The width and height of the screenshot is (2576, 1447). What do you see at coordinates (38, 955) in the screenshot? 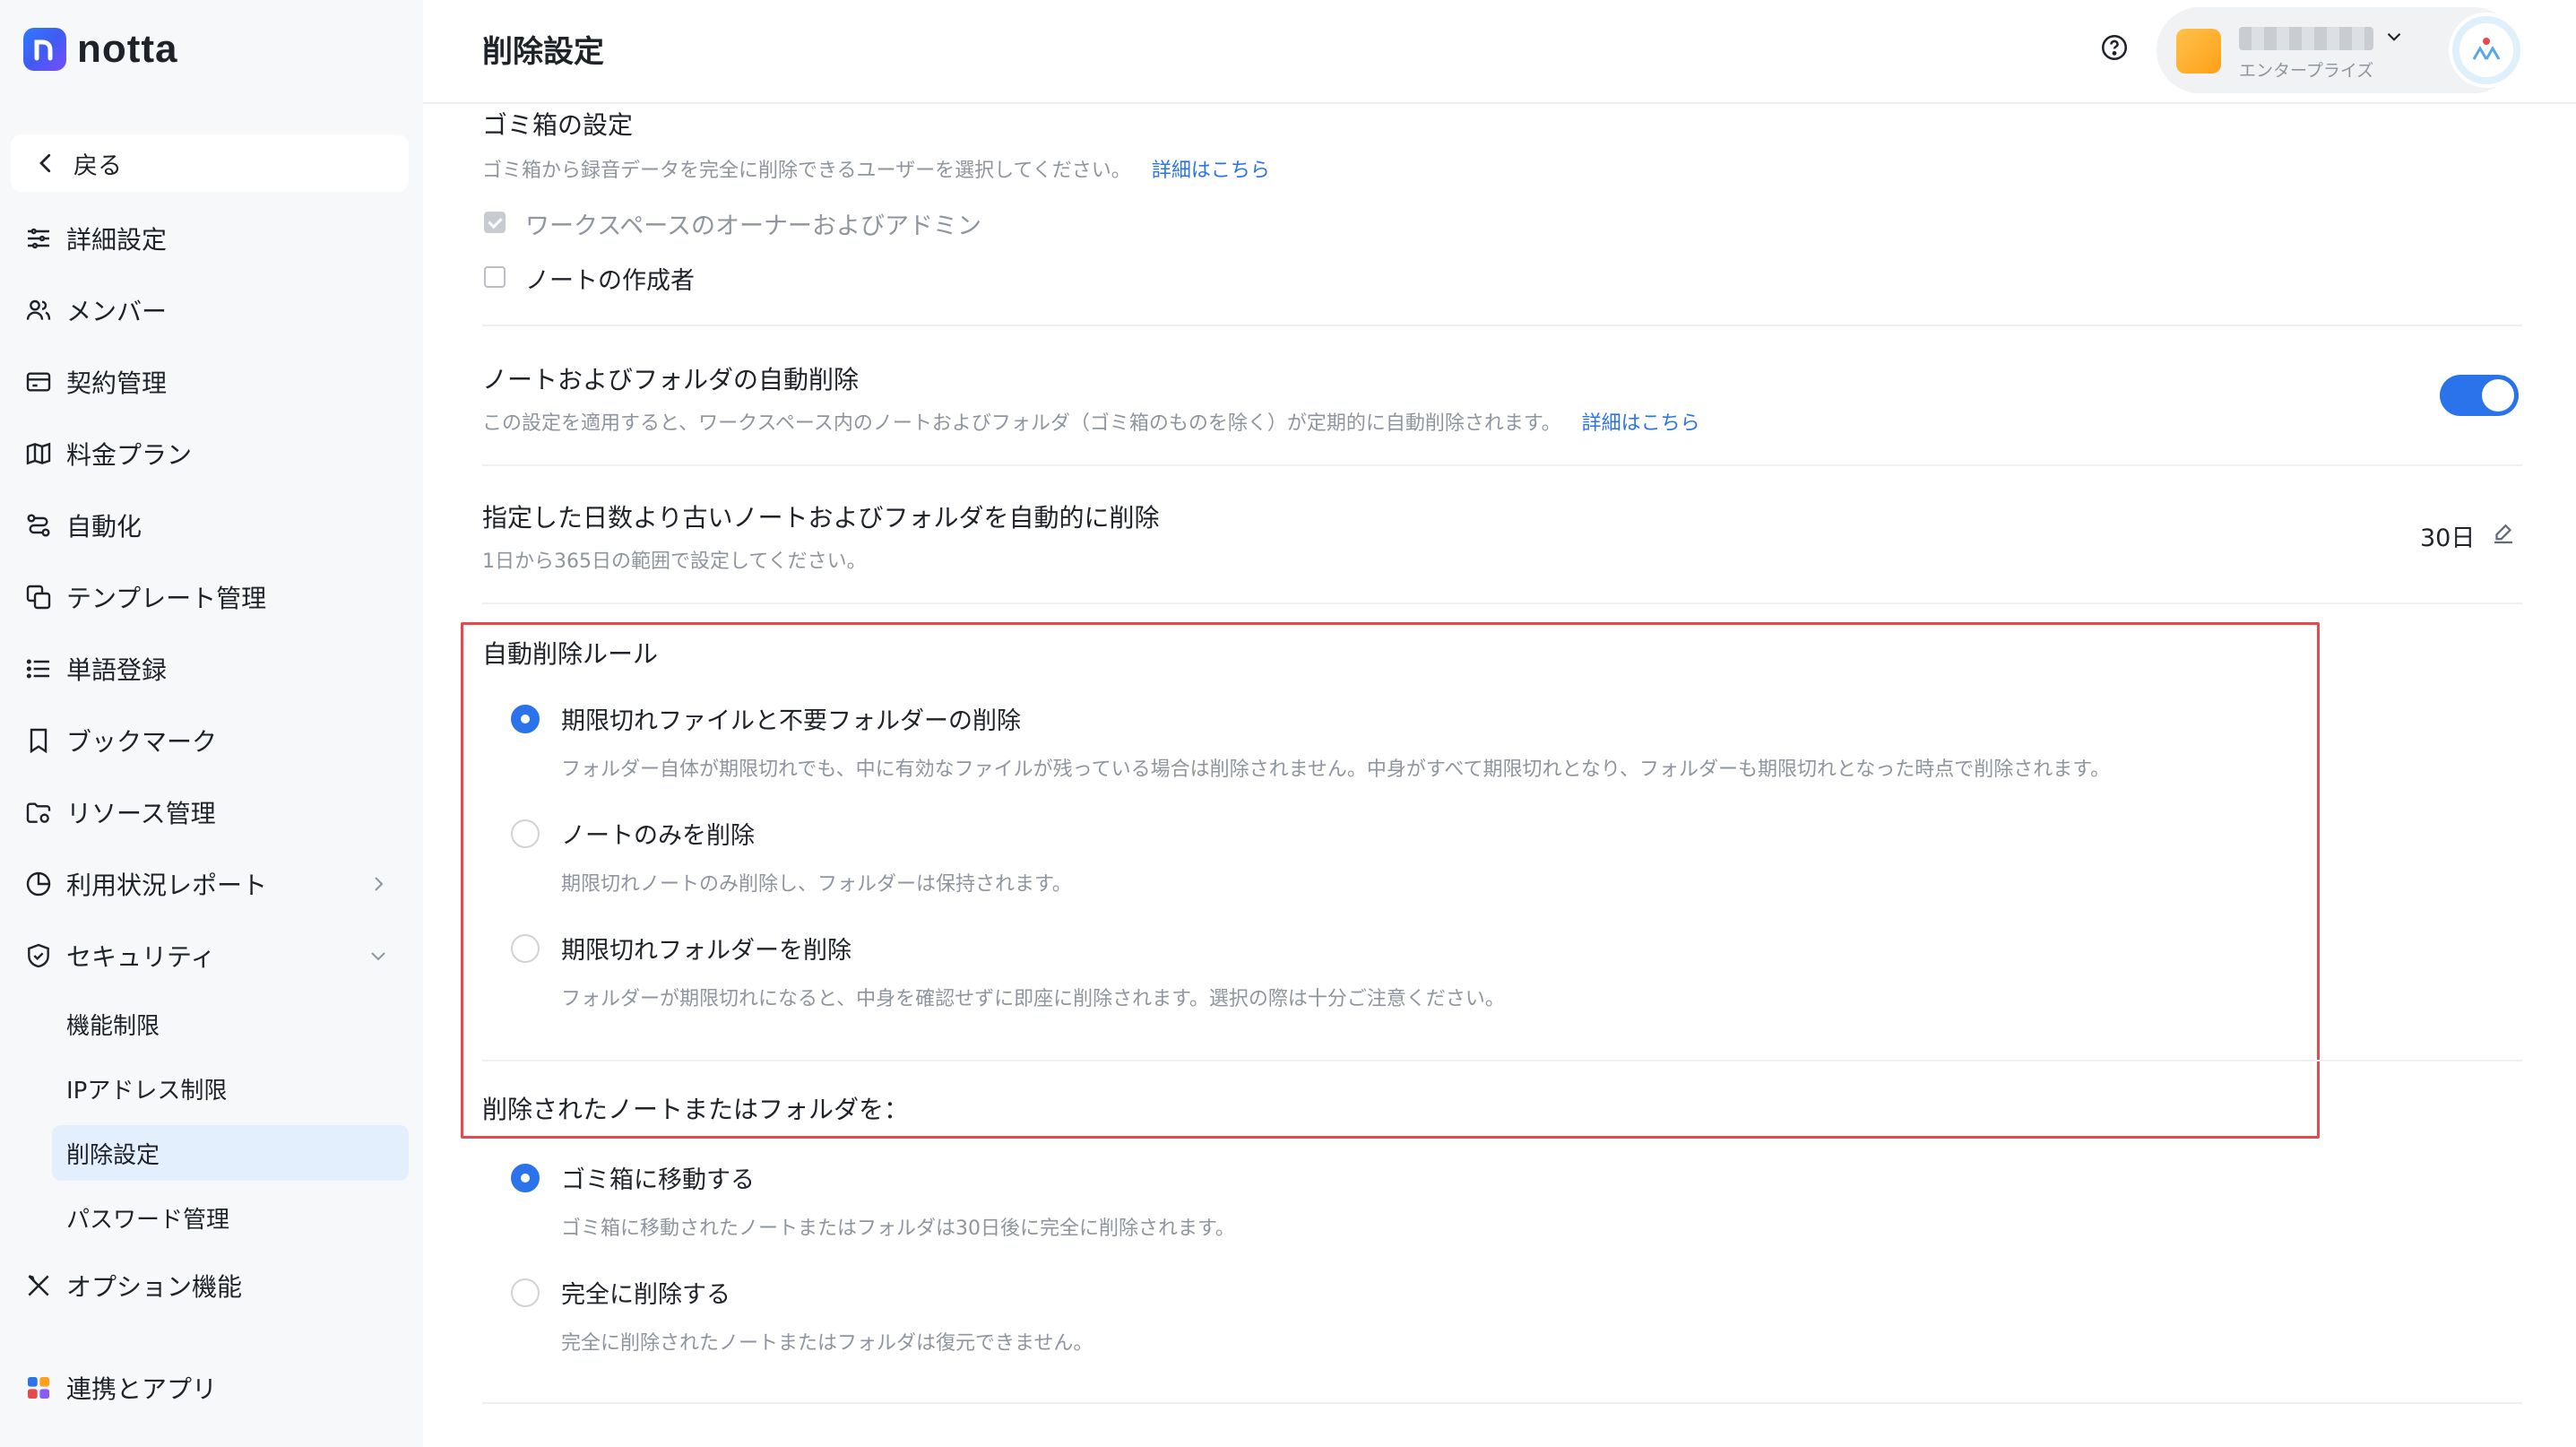
I see `shield-icon` at bounding box center [38, 955].